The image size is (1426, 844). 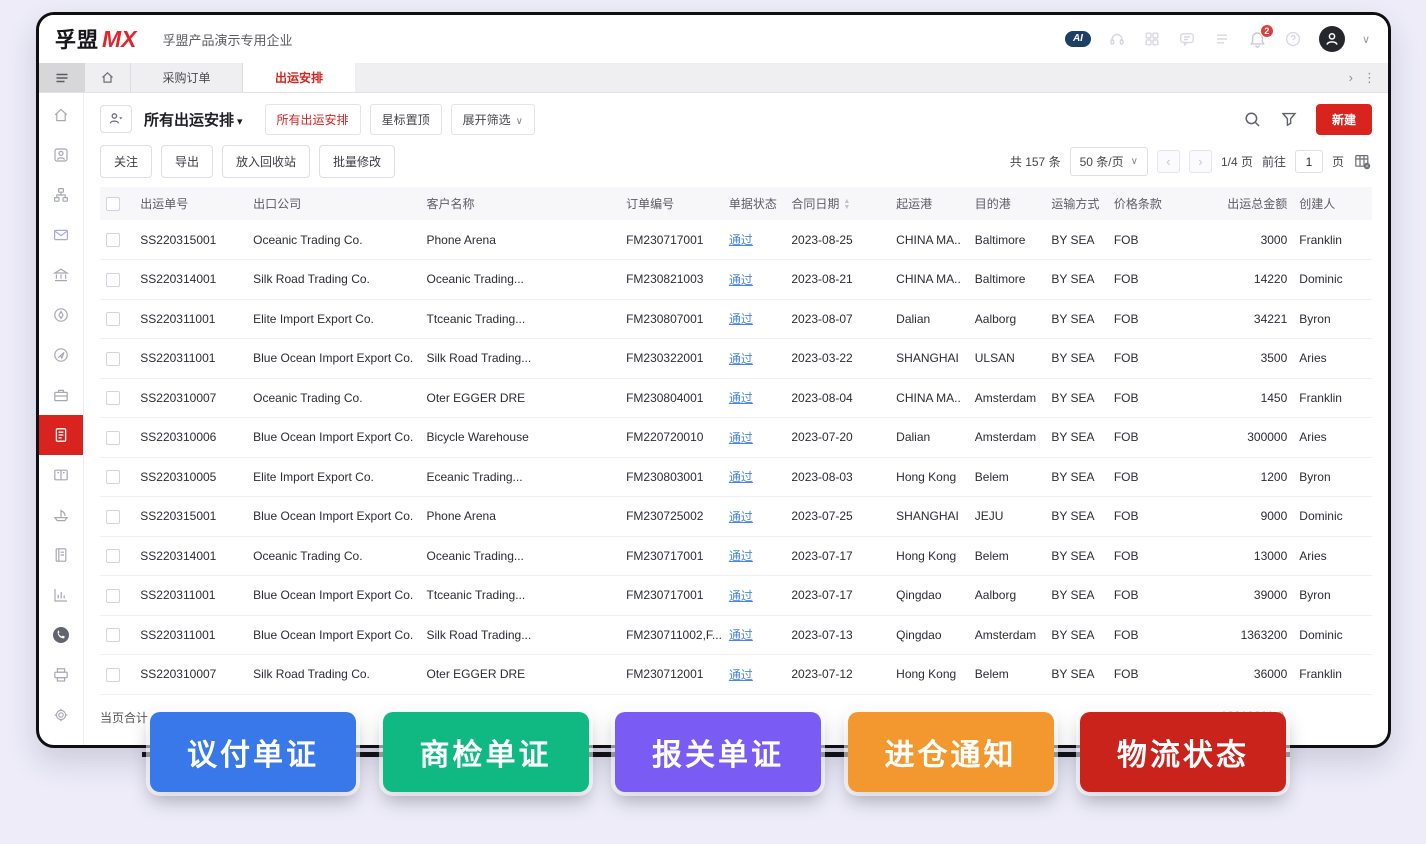 I want to click on batch-edit-button: 批量修改, so click(x=357, y=161).